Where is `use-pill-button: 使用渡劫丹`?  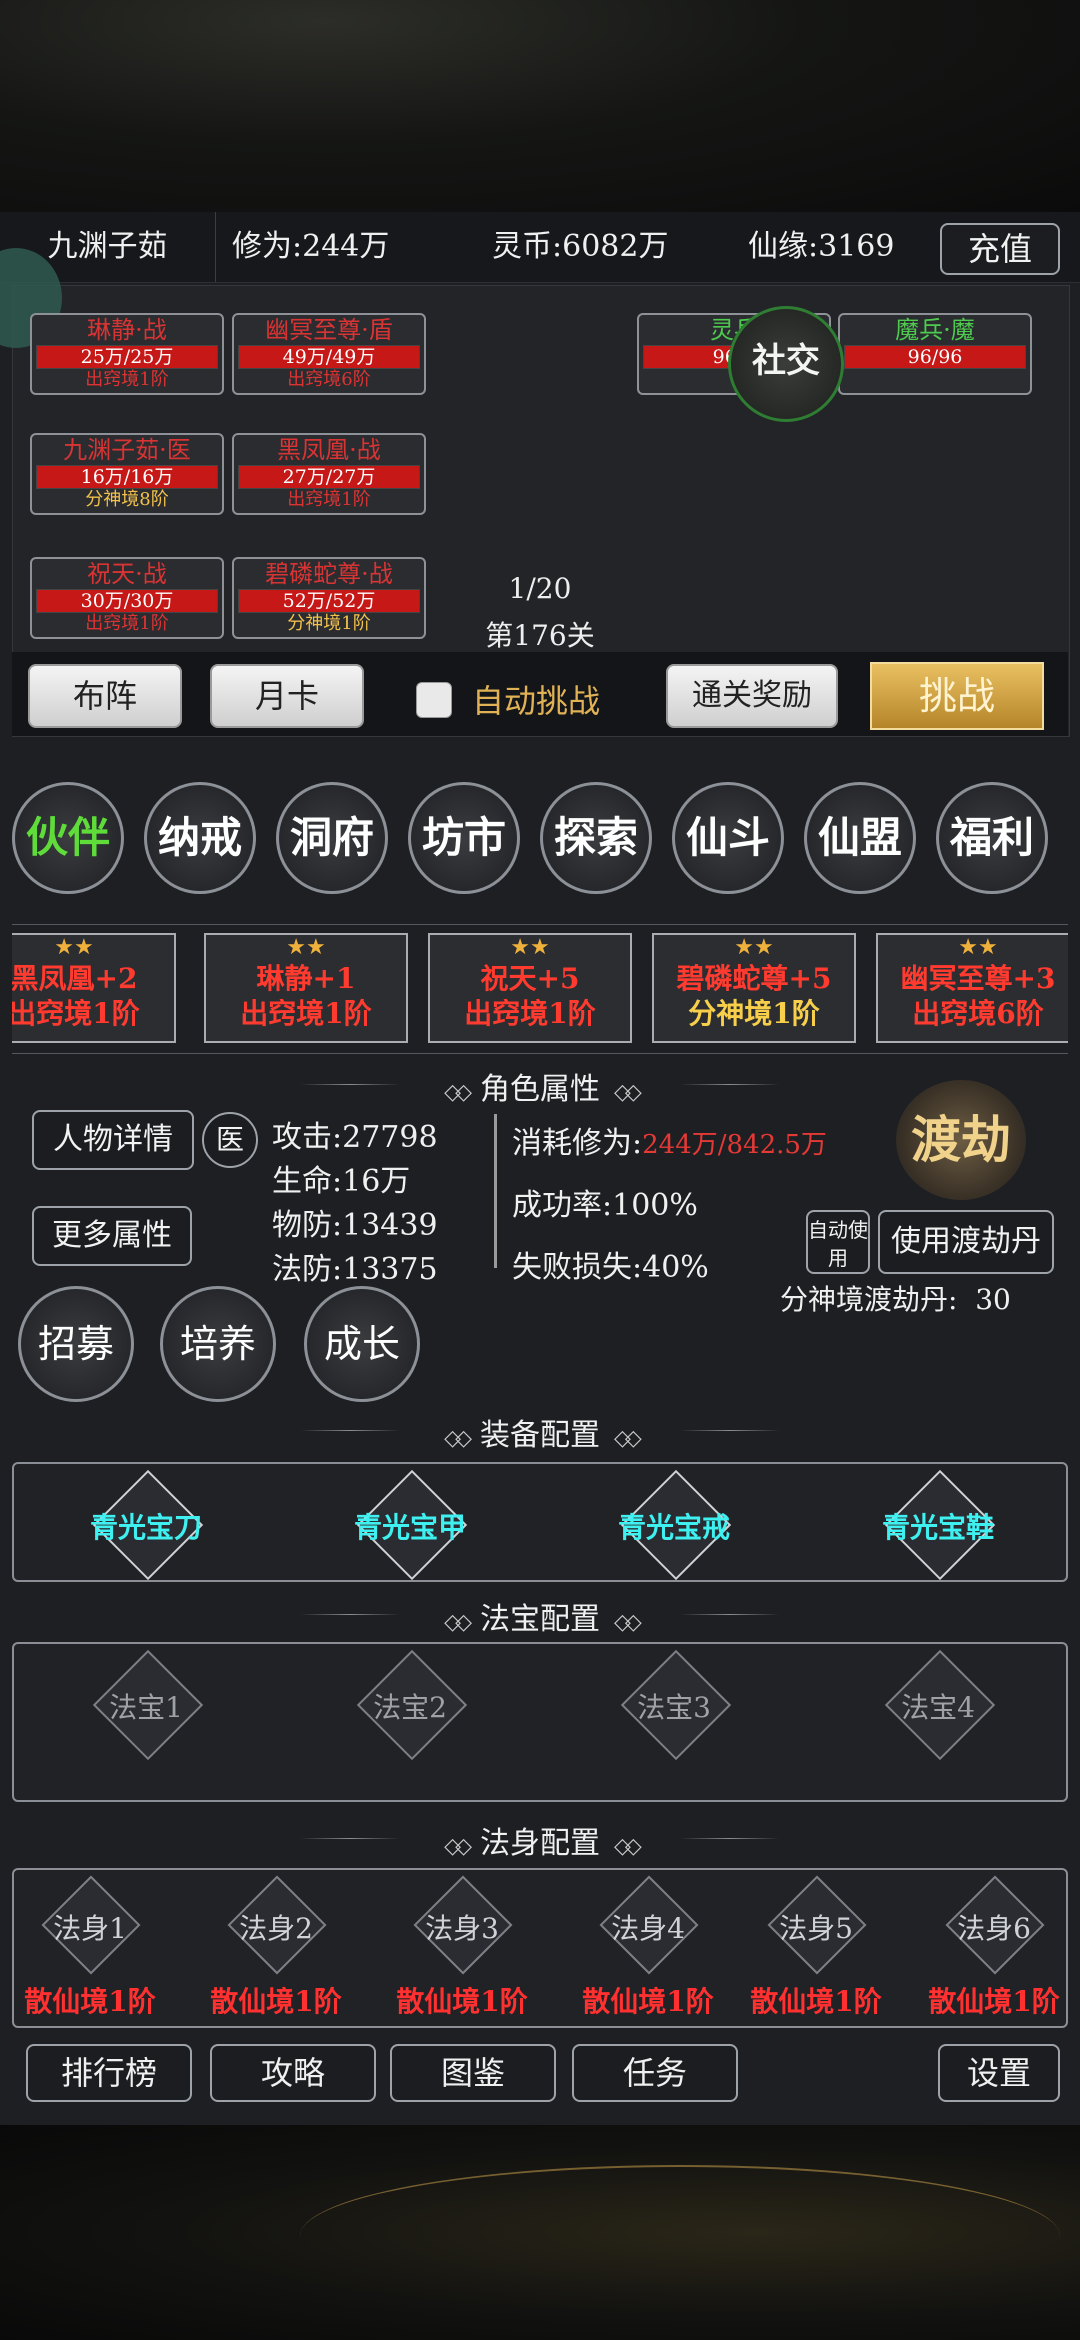 use-pill-button: 使用渡劫丹 is located at coordinates (966, 1242).